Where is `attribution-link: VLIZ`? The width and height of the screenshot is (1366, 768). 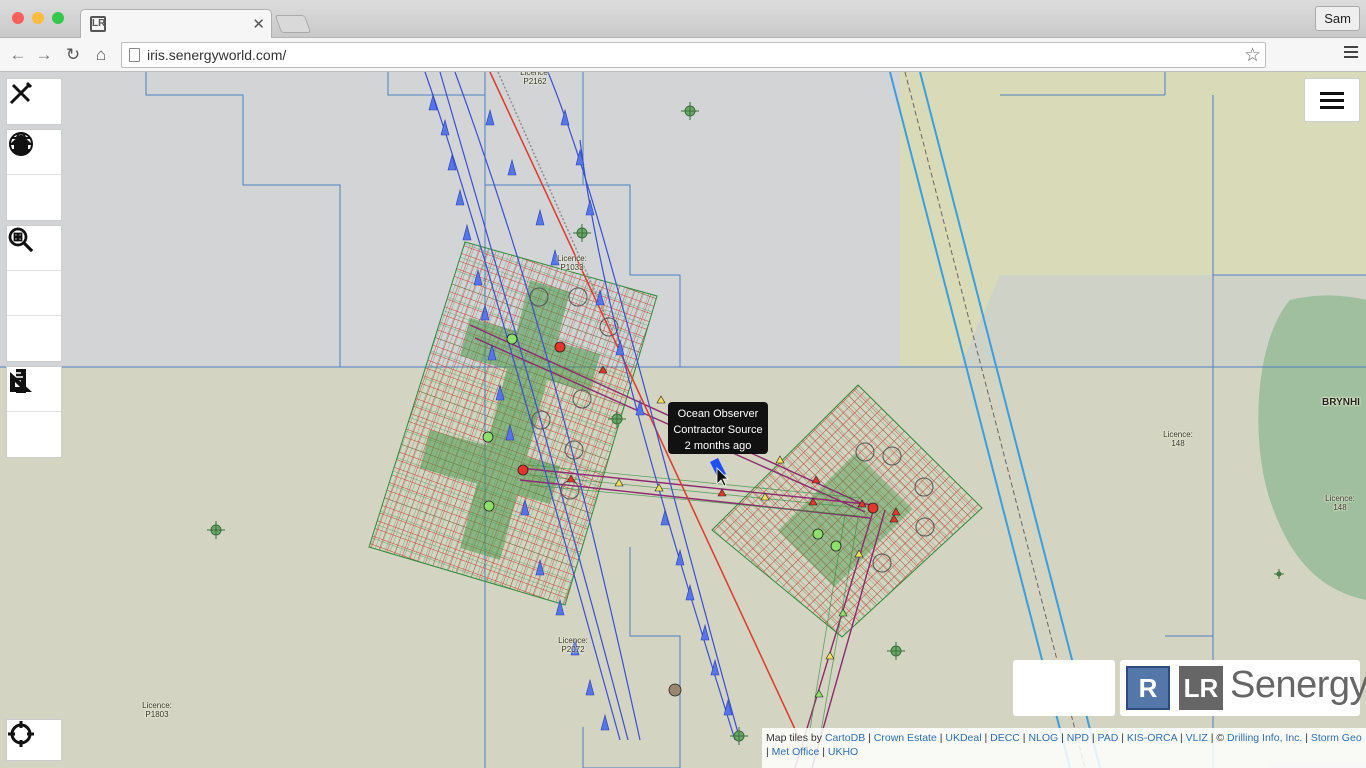 attribution-link: VLIZ is located at coordinates (1197, 738).